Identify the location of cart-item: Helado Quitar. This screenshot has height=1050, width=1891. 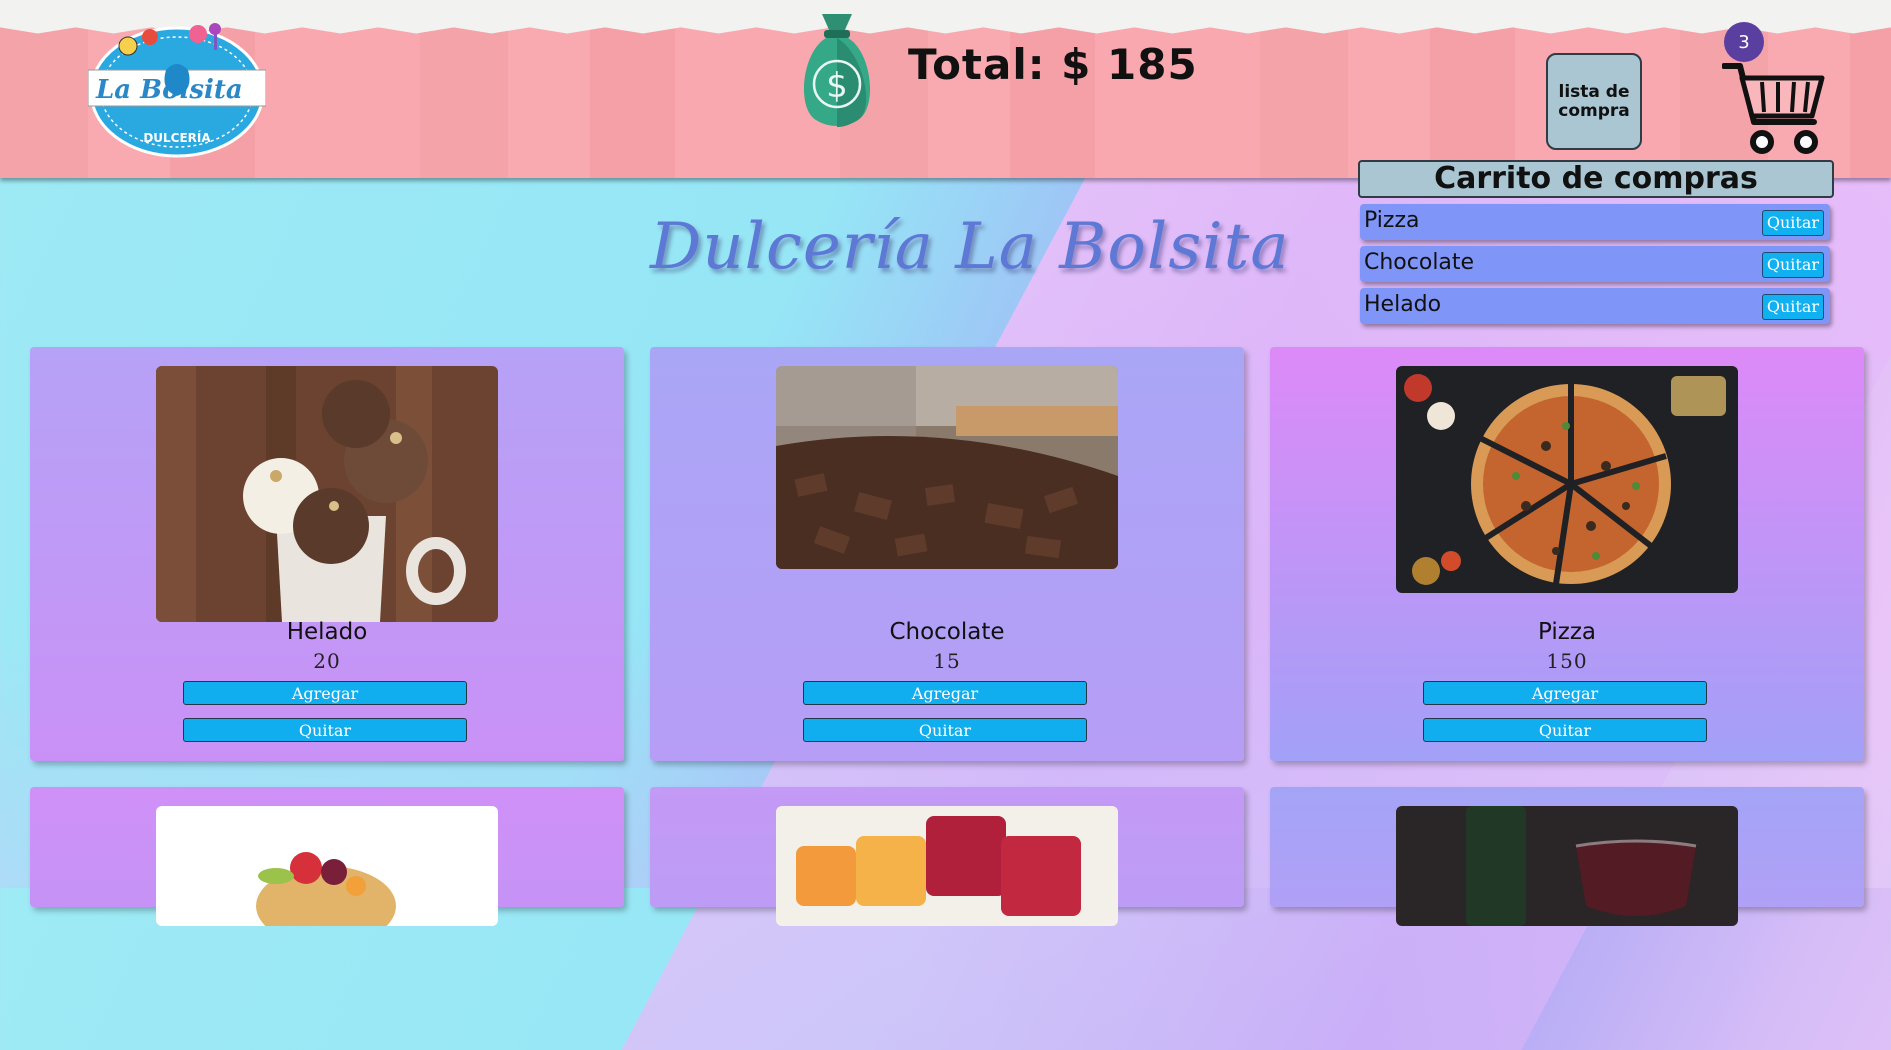
(1595, 306).